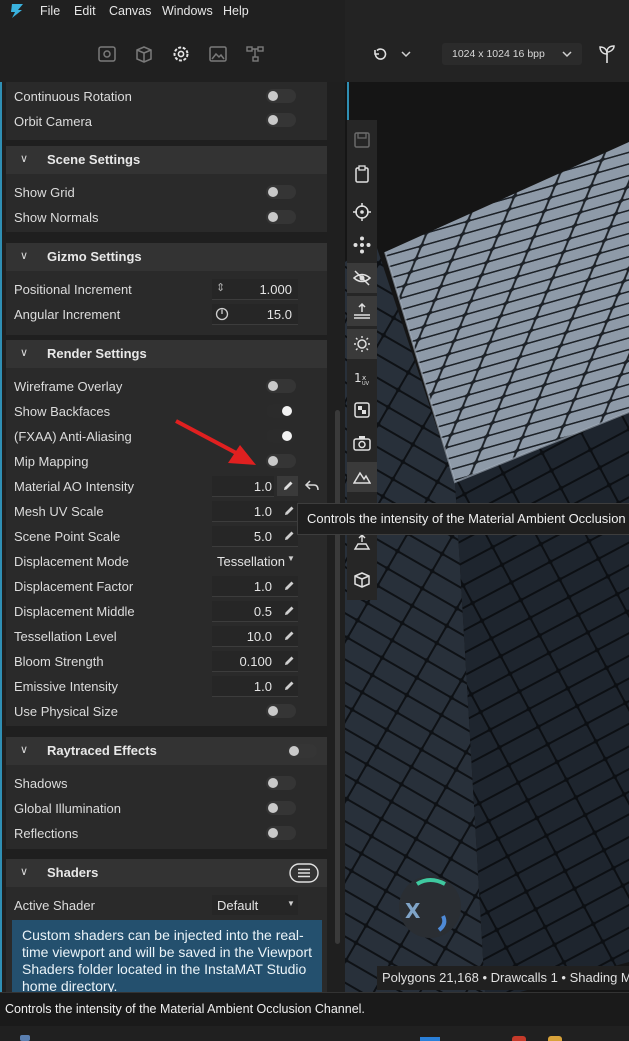 The height and width of the screenshot is (1041, 629). I want to click on fxaa-toggle, so click(281, 436).